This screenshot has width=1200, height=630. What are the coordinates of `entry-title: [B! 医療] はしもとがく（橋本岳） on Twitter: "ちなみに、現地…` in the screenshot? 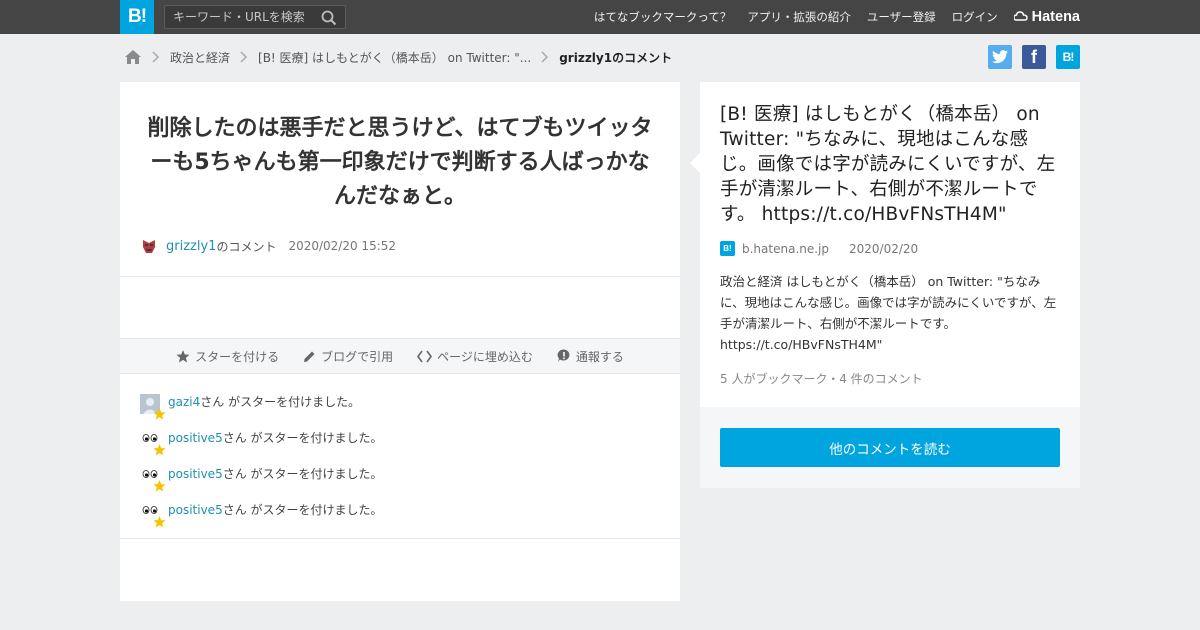 It's located at (891, 164).